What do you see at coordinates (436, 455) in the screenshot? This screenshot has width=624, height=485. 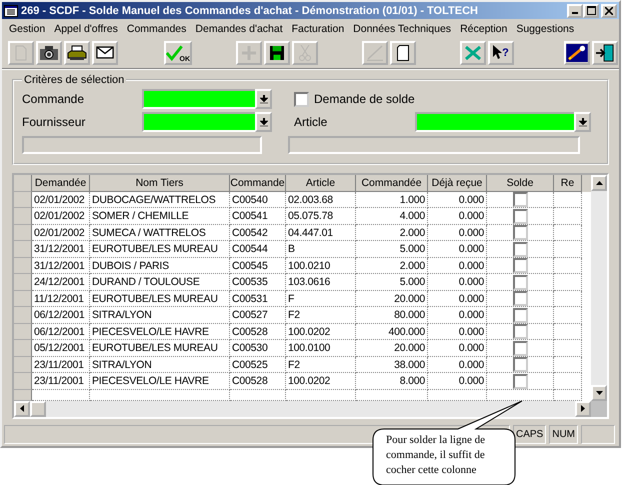 I see `callout-text: Pour solder la ligne de commande, il suffit de cocher cette colonne` at bounding box center [436, 455].